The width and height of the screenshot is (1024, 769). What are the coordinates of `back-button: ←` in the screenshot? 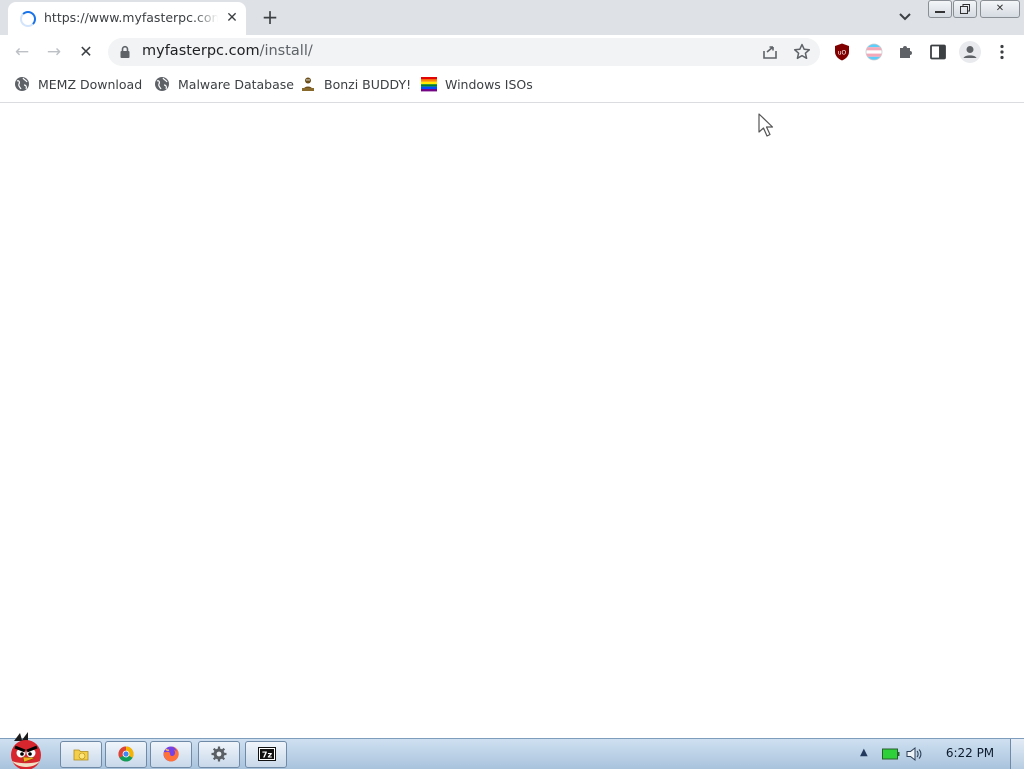 It's located at (22, 52).